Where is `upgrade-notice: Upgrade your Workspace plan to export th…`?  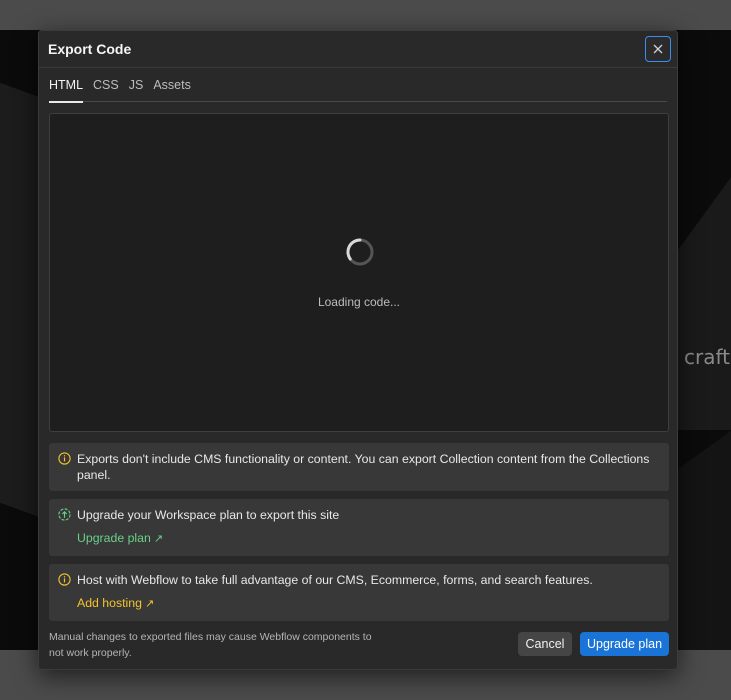
upgrade-notice: Upgrade your Workspace plan to export th… is located at coordinates (359, 527).